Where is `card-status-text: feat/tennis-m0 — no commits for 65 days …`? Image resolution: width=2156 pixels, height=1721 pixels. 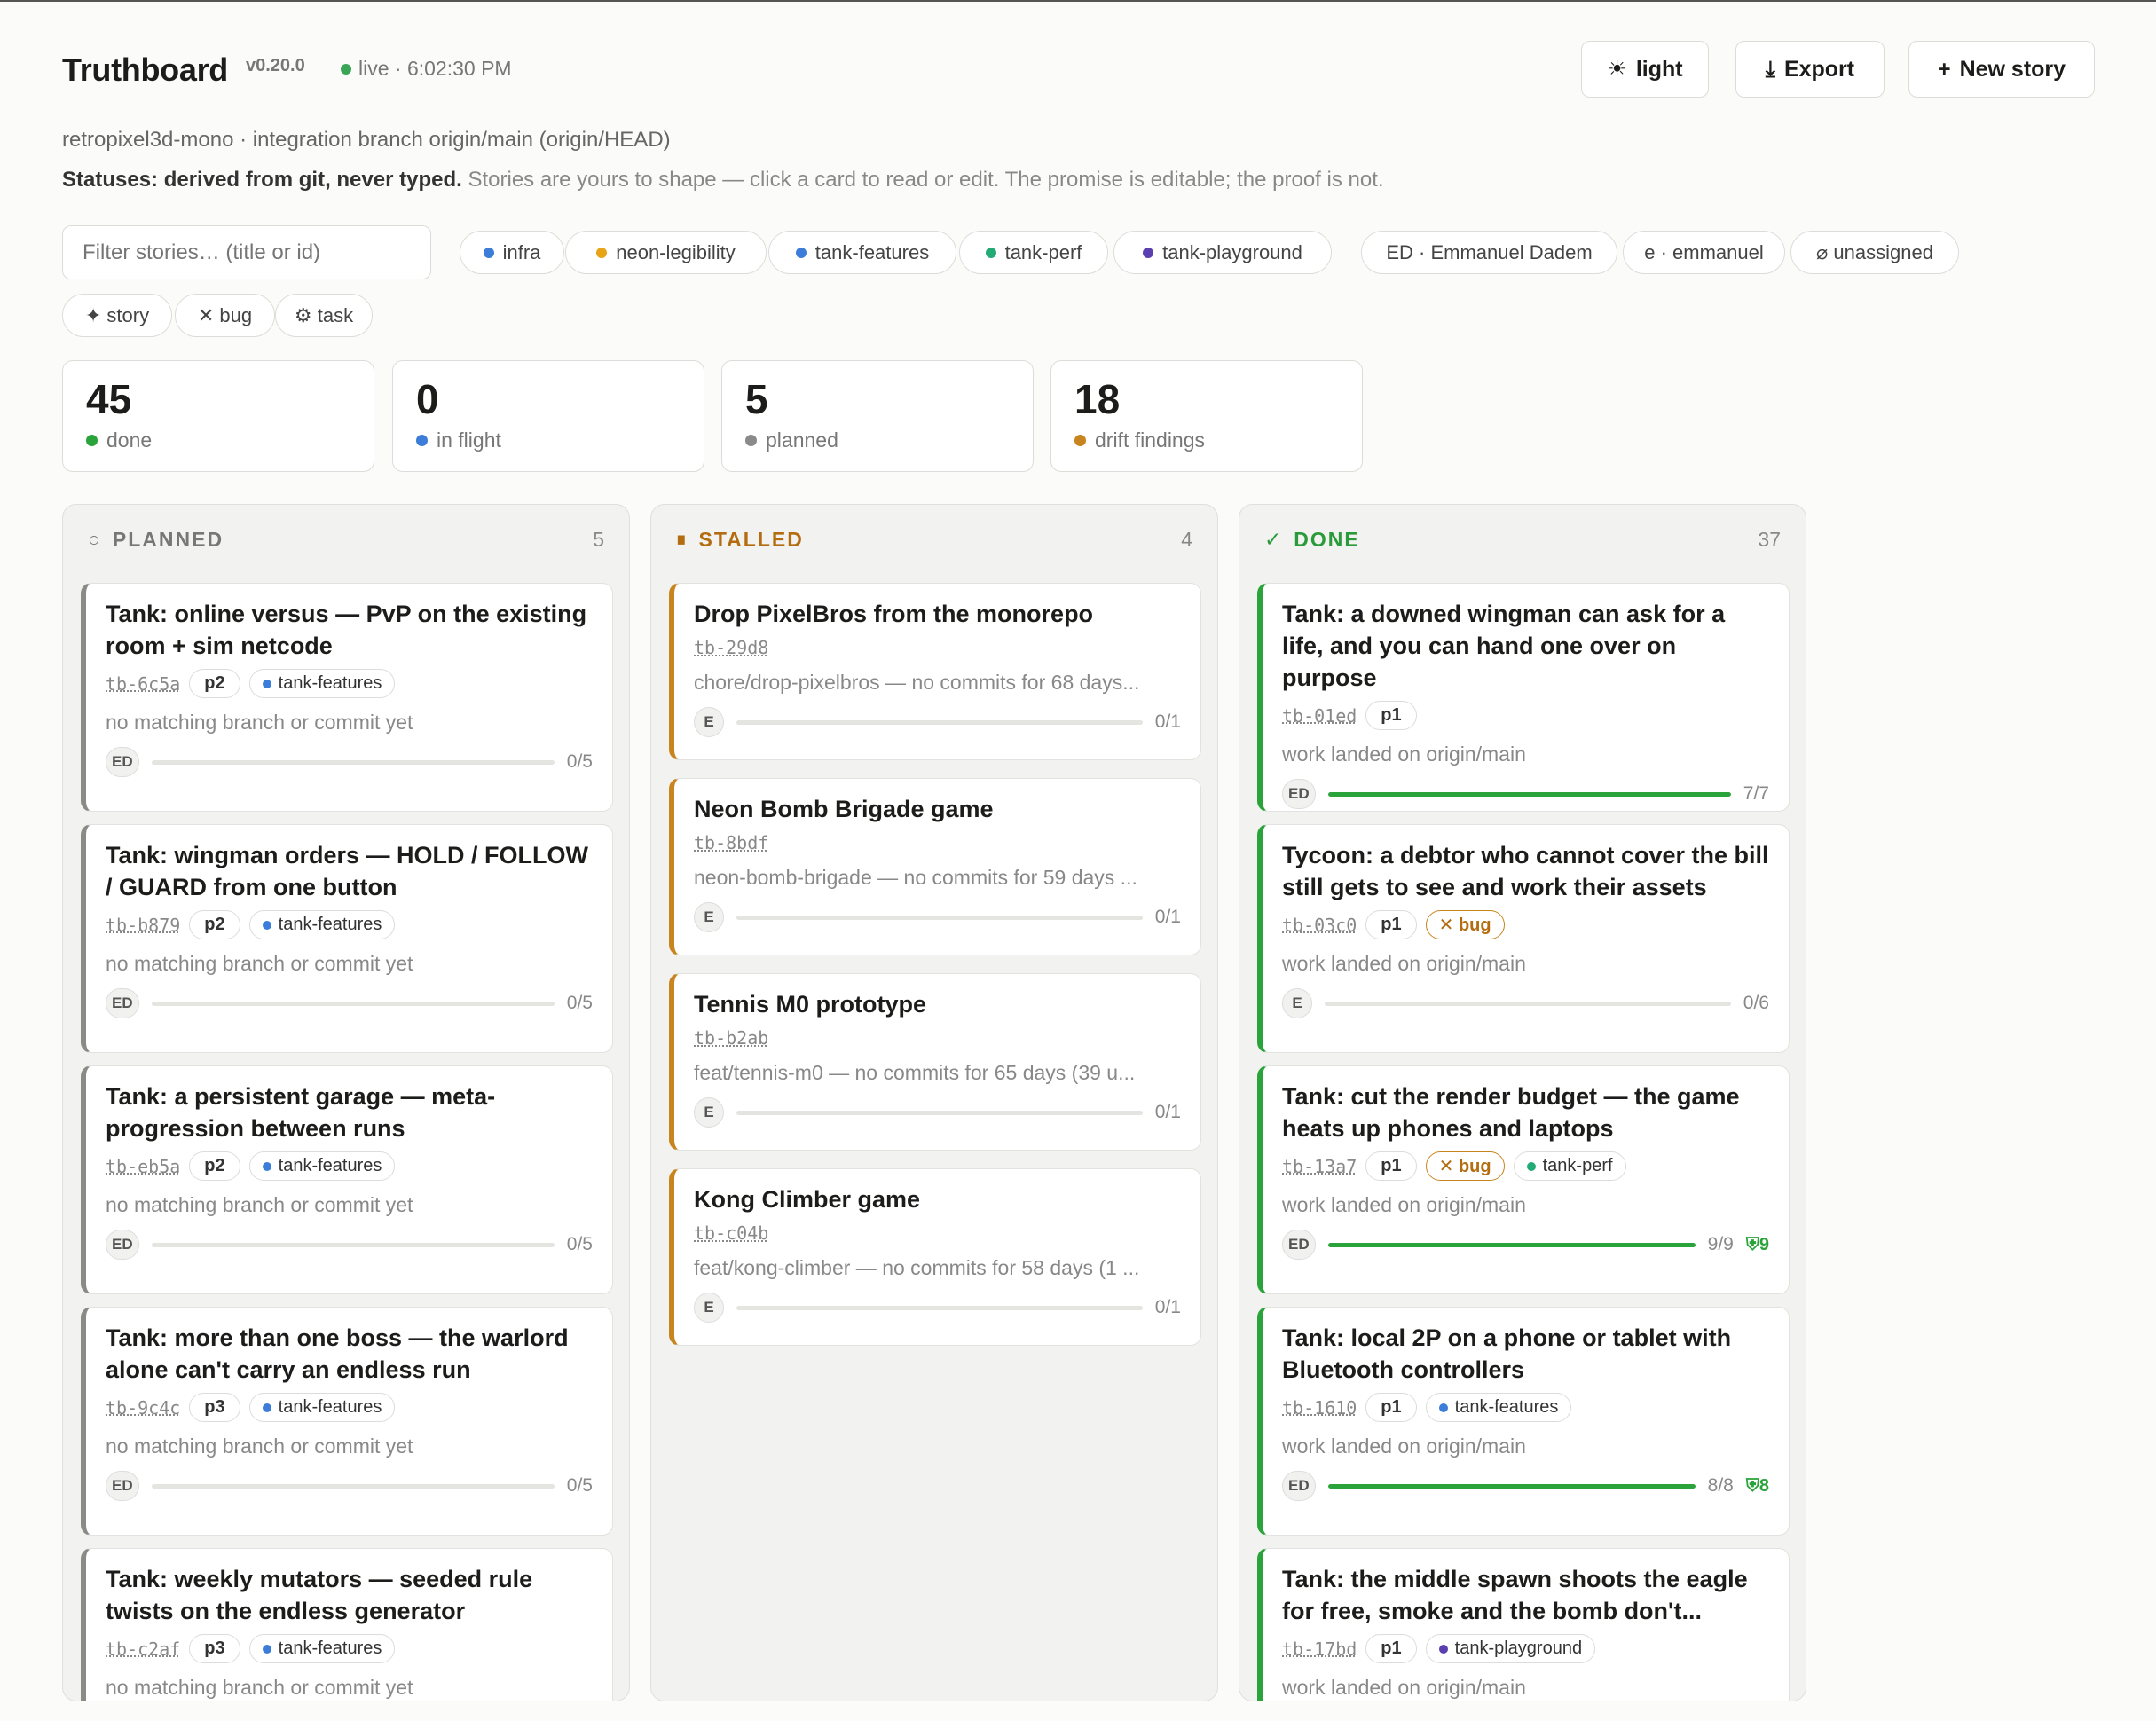 card-status-text: feat/tennis-m0 — no commits for 65 days … is located at coordinates (915, 1072).